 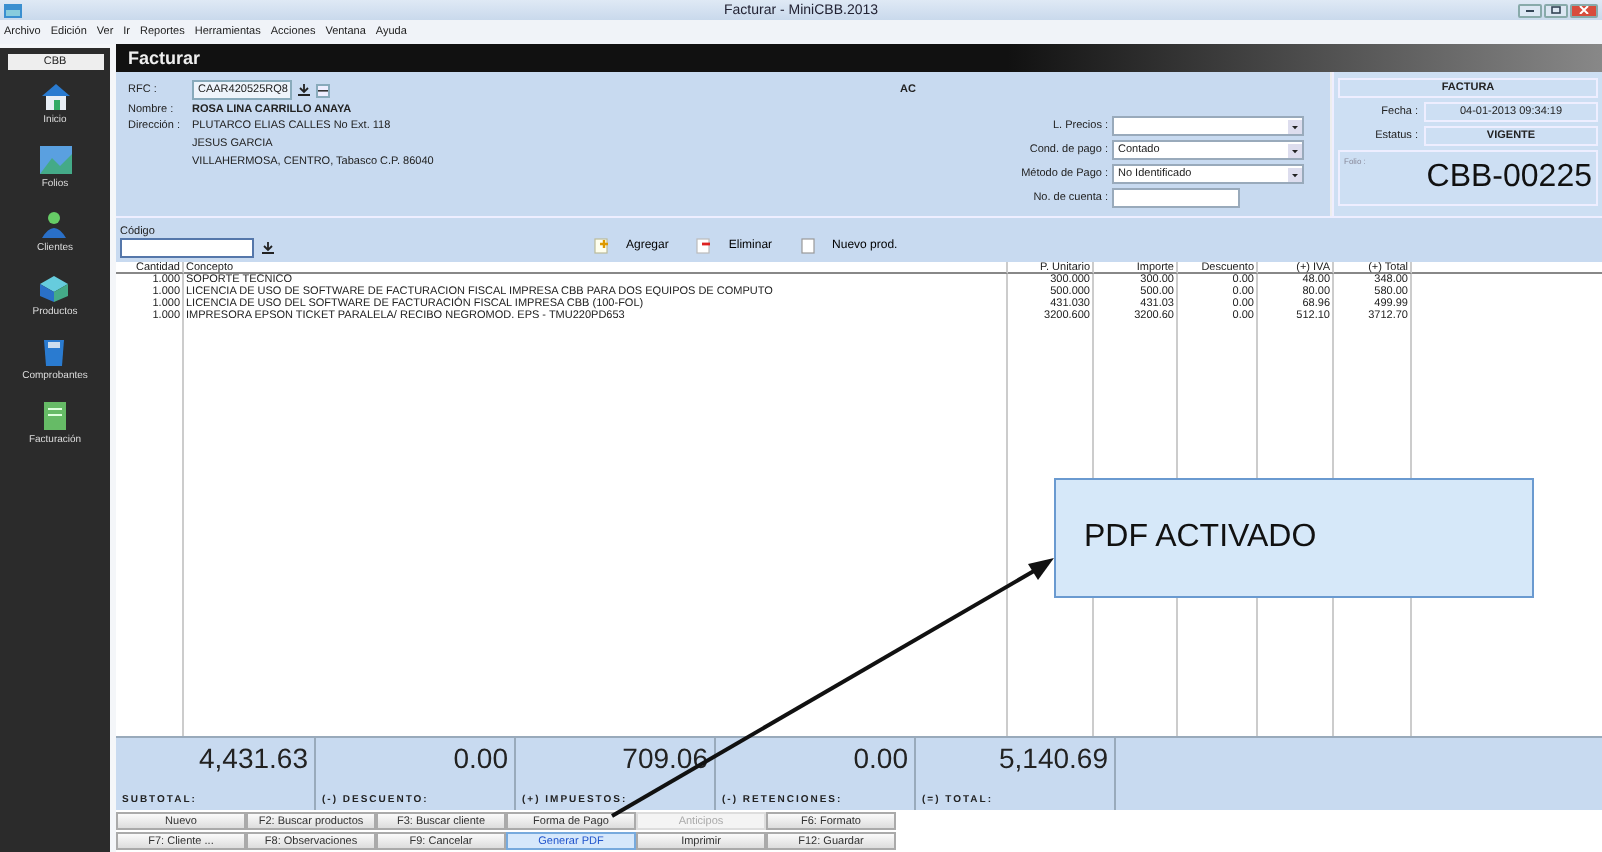 I want to click on maximize-icon, so click(x=1556, y=10).